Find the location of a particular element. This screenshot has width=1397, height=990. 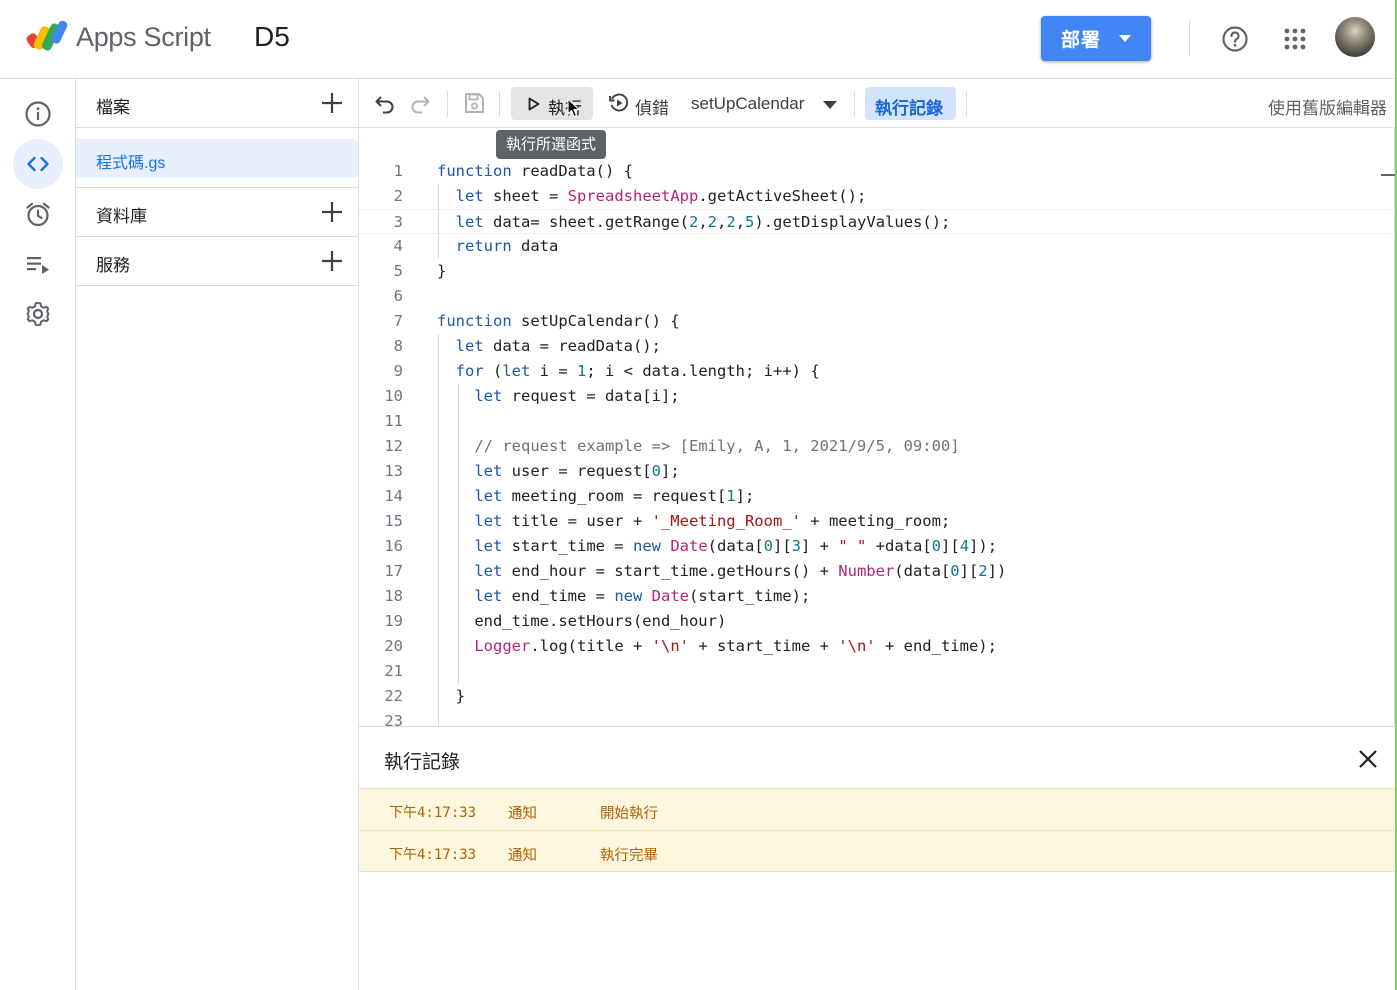

code-text: return data is located at coordinates (498, 246).